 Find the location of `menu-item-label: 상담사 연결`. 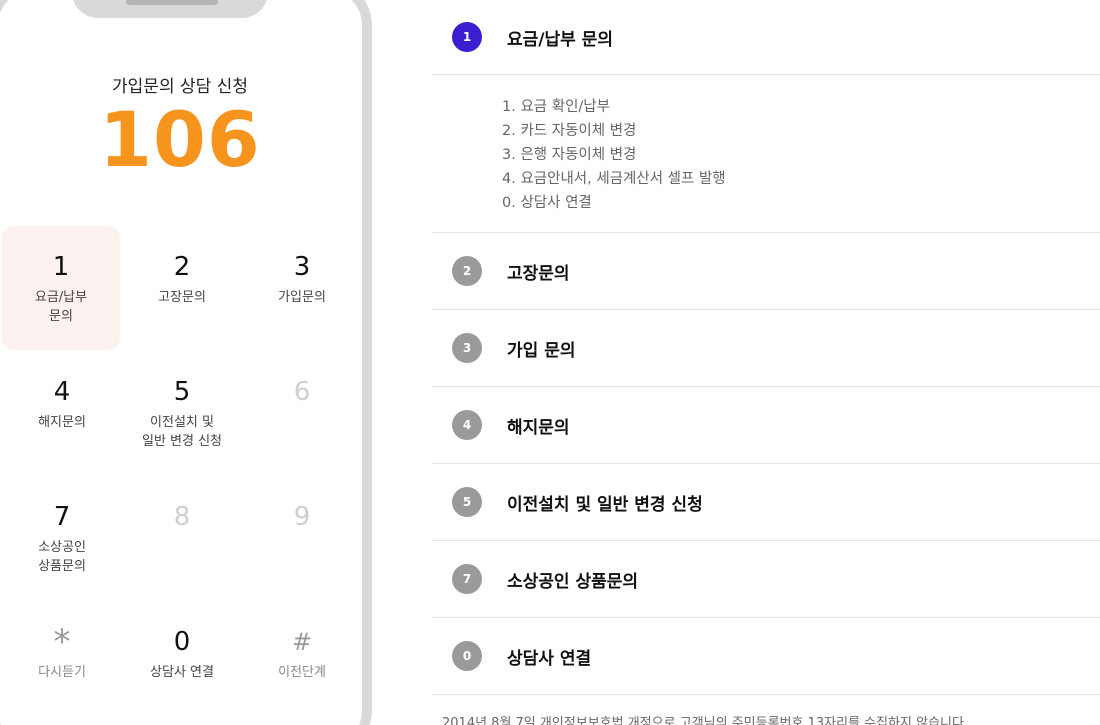

menu-item-label: 상담사 연결 is located at coordinates (549, 658).